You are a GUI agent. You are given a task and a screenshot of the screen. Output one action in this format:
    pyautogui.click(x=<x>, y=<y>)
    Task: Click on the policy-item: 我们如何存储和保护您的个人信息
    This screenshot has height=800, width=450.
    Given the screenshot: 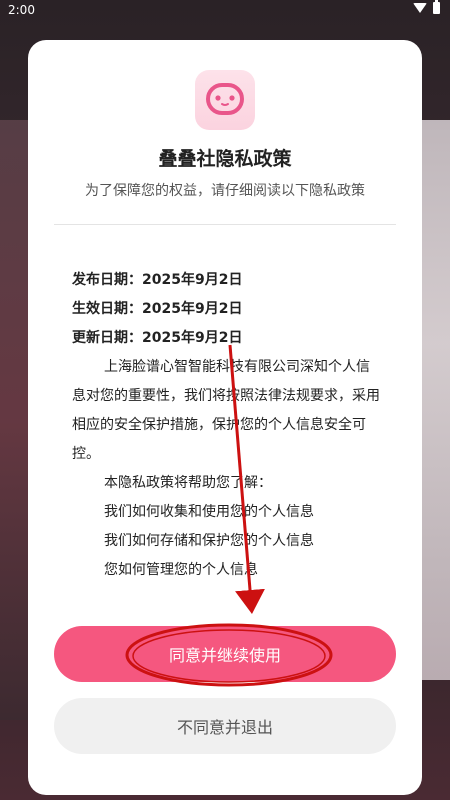 What is the action you would take?
    pyautogui.click(x=209, y=541)
    